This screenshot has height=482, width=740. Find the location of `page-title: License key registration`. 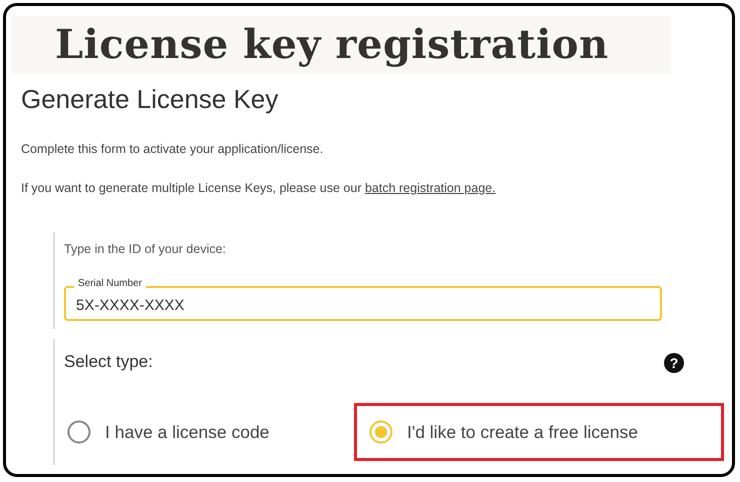

page-title: License key registration is located at coordinates (332, 45).